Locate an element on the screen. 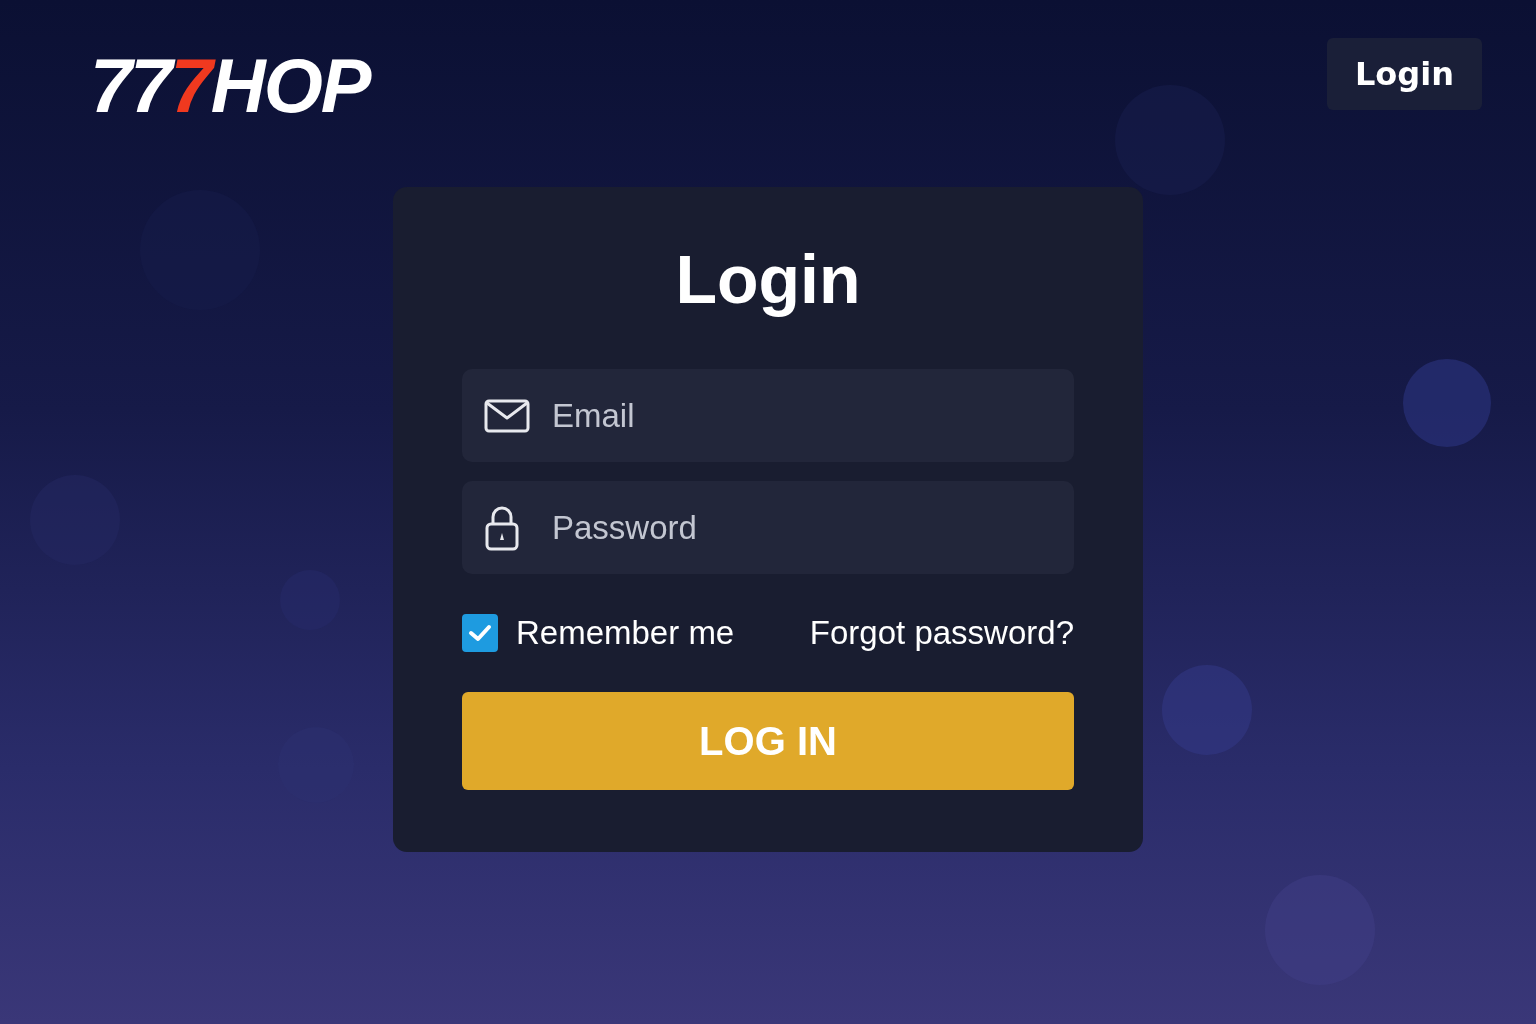  forgot-password-link: Forgot password? is located at coordinates (941, 633).